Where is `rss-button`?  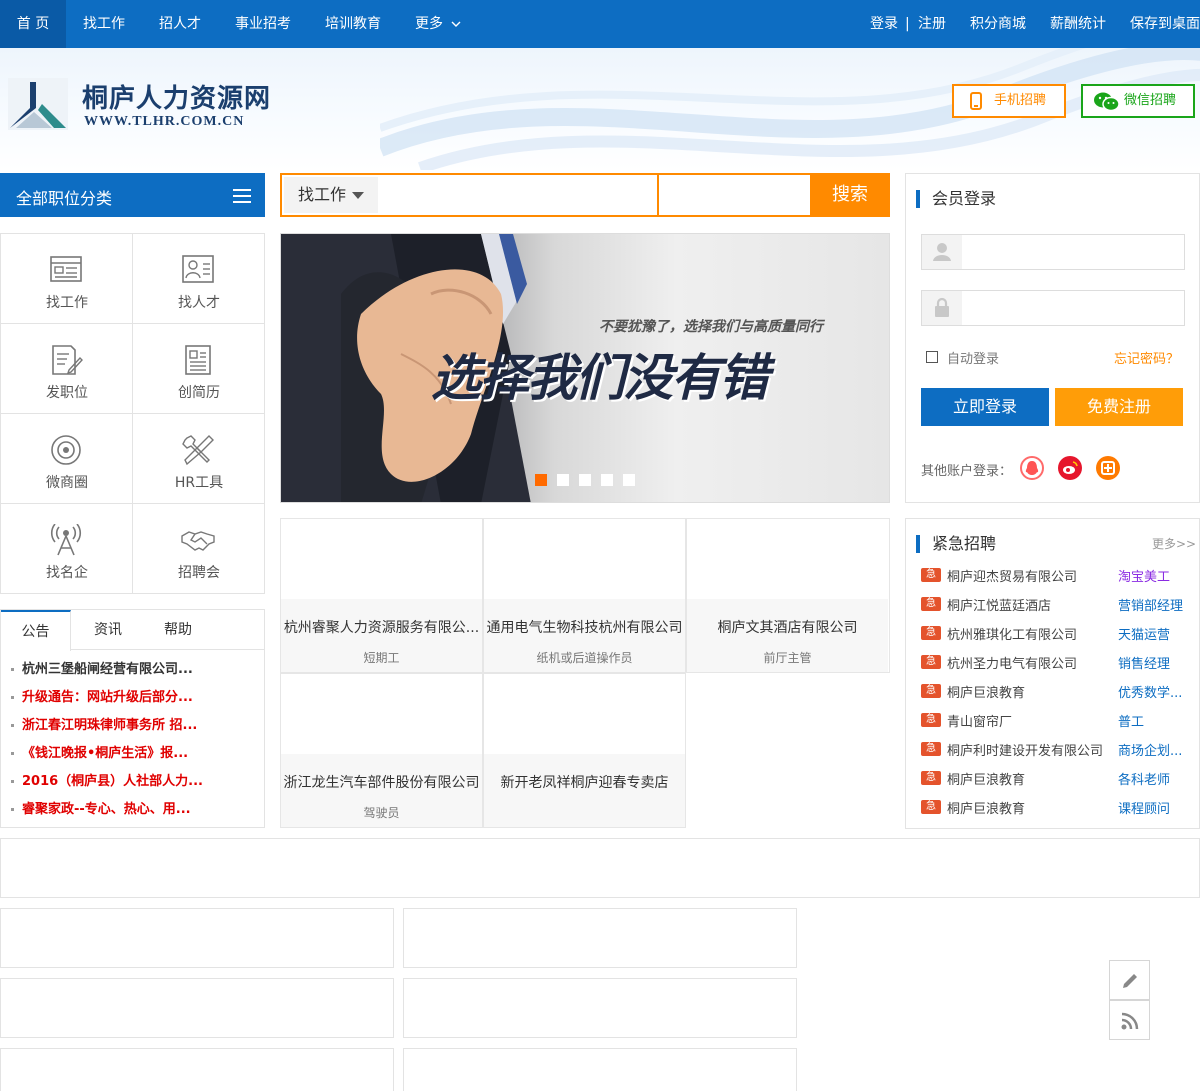
rss-button is located at coordinates (1129, 1020).